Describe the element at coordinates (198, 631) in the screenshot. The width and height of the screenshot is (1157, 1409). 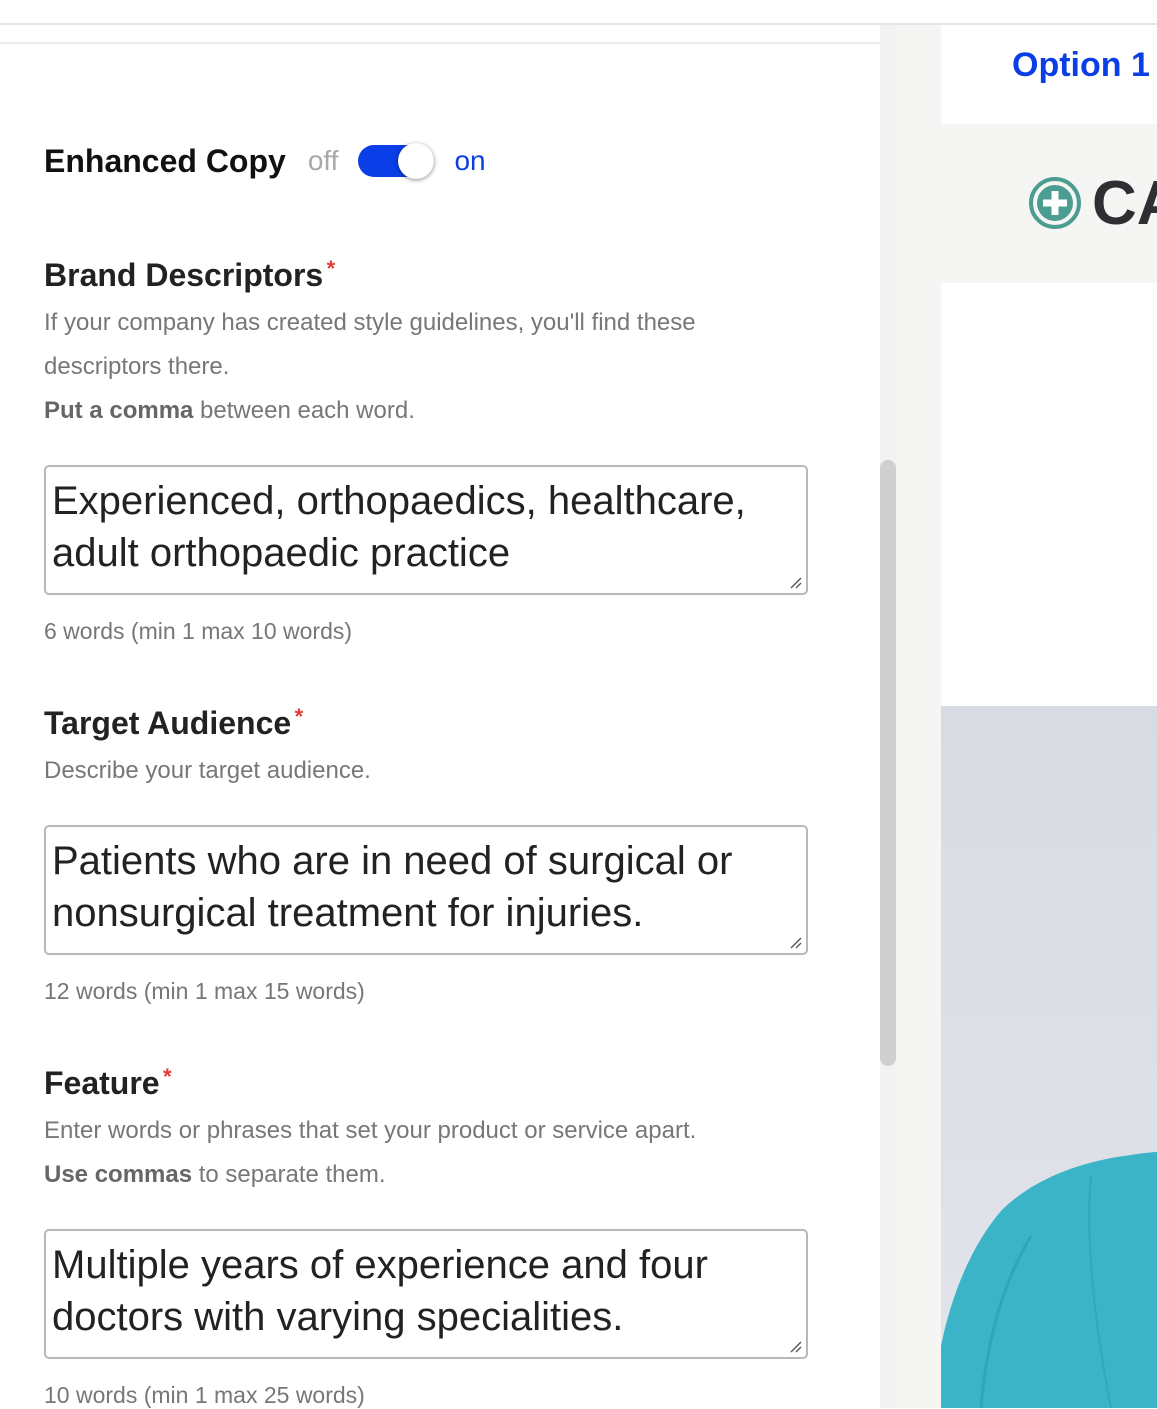
I see `word-count: 6 words (min 1 max 10 words)` at that location.